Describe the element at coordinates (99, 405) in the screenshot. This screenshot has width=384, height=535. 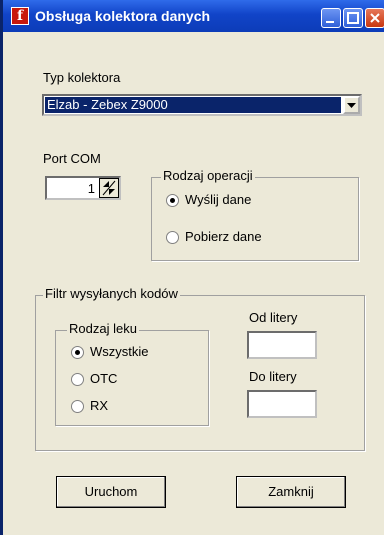
I see `radio-rx-label: RX` at that location.